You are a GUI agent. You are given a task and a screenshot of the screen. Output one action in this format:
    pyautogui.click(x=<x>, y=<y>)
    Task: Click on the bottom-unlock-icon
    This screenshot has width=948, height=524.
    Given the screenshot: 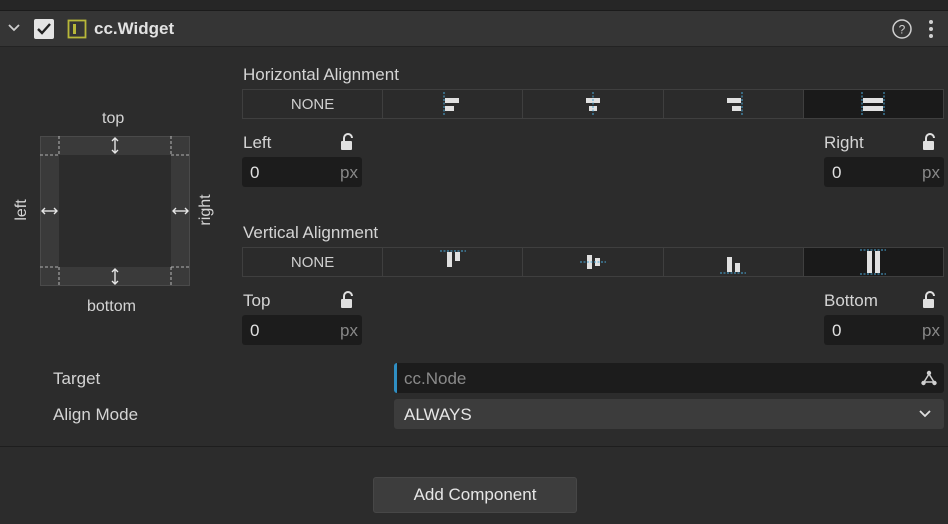 What is the action you would take?
    pyautogui.click(x=930, y=300)
    